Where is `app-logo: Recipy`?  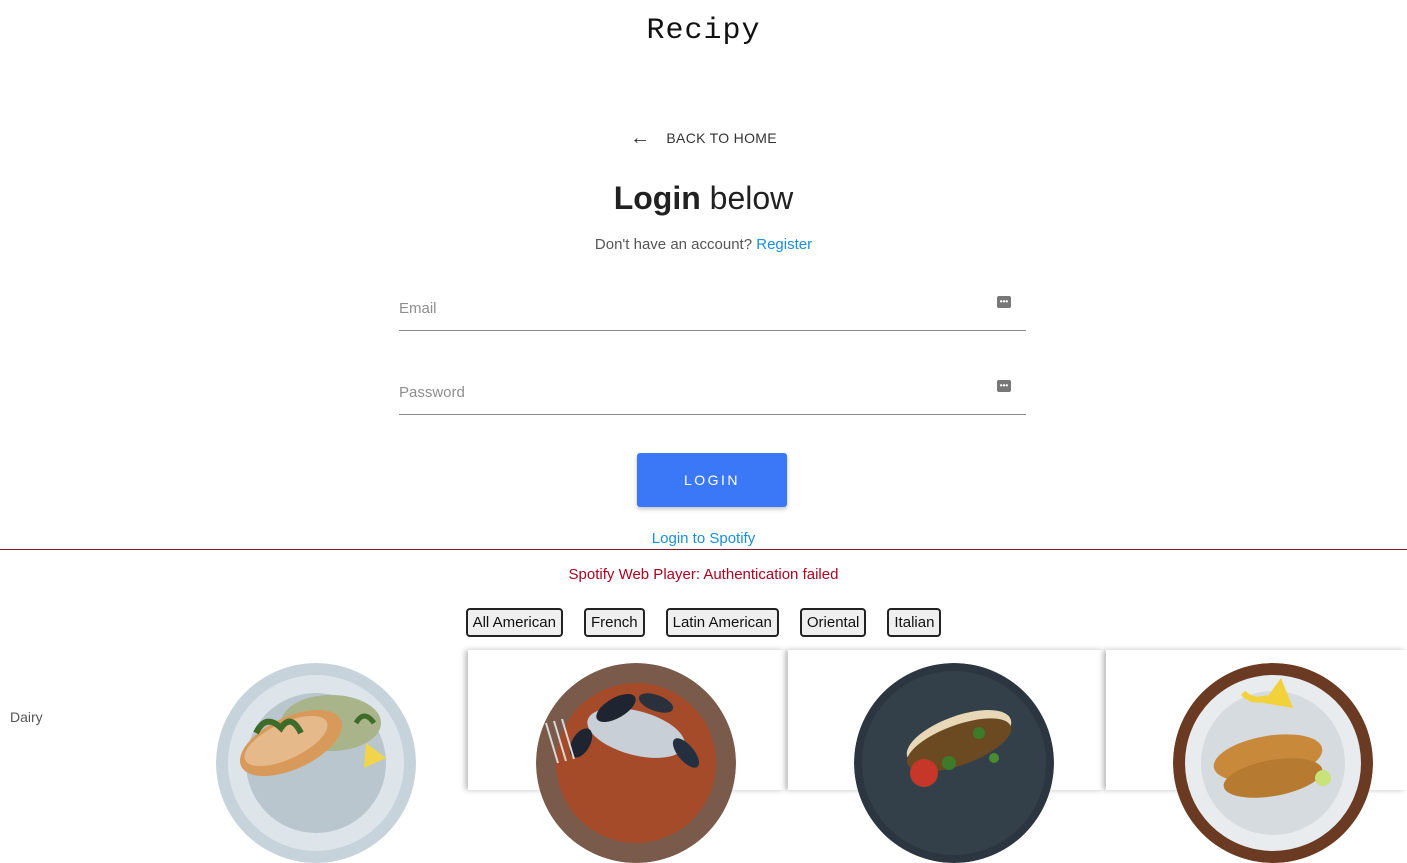
app-logo: Recipy is located at coordinates (703, 31).